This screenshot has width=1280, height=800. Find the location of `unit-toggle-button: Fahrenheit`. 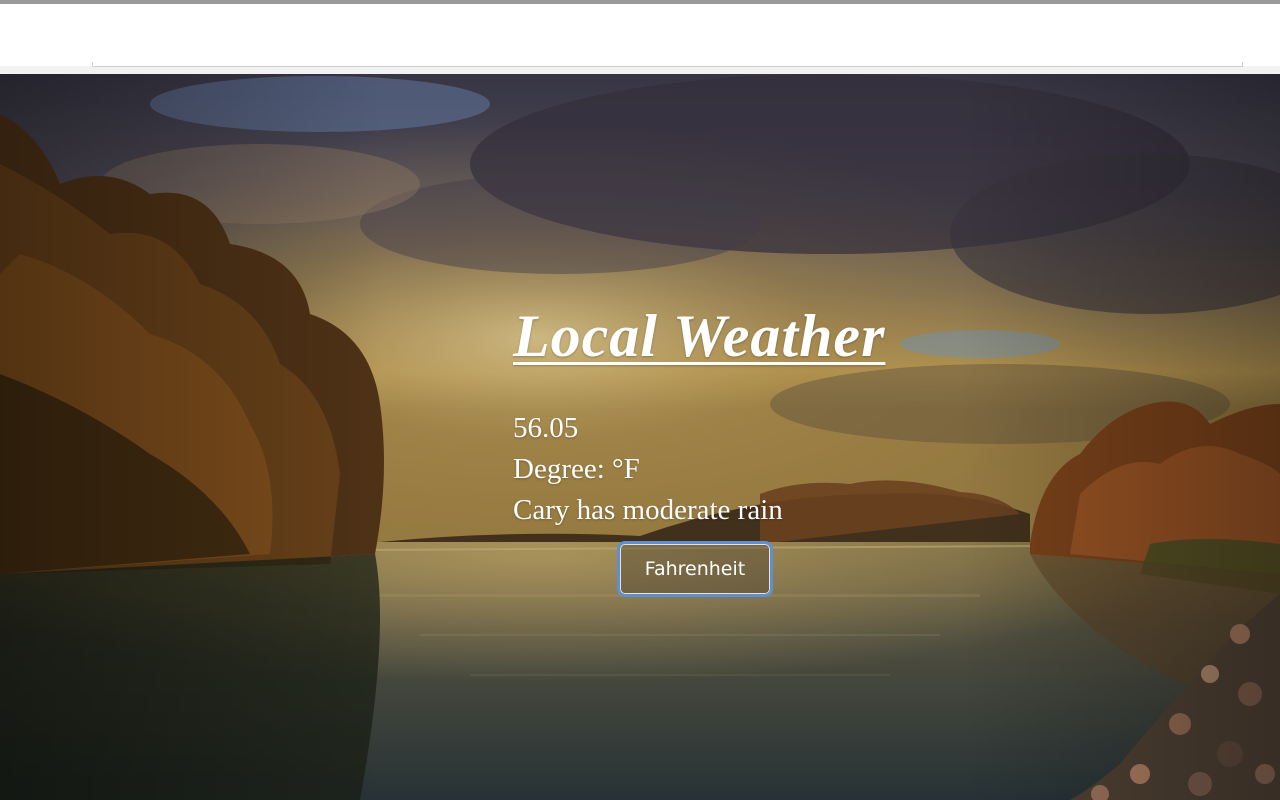

unit-toggle-button: Fahrenheit is located at coordinates (695, 569).